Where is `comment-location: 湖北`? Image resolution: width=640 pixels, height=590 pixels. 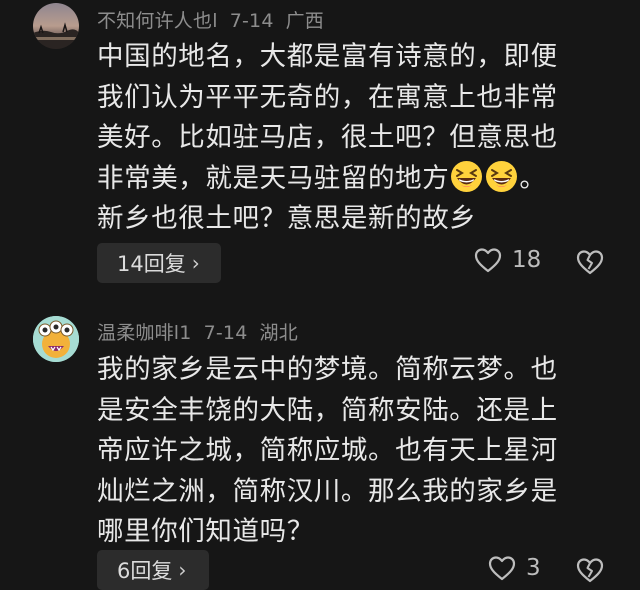
comment-location: 湖北 is located at coordinates (278, 333).